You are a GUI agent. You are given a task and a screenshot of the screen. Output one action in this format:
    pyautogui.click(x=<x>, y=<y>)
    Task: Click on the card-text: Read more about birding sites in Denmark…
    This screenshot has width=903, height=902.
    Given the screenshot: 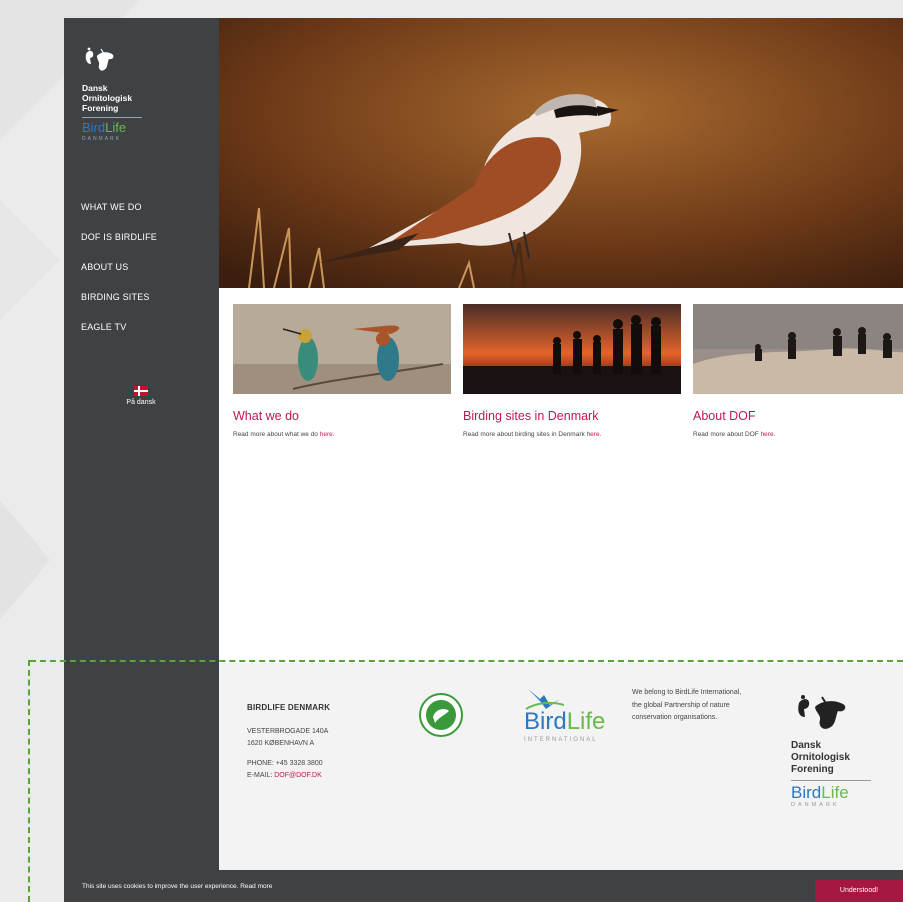 What is the action you would take?
    pyautogui.click(x=532, y=434)
    